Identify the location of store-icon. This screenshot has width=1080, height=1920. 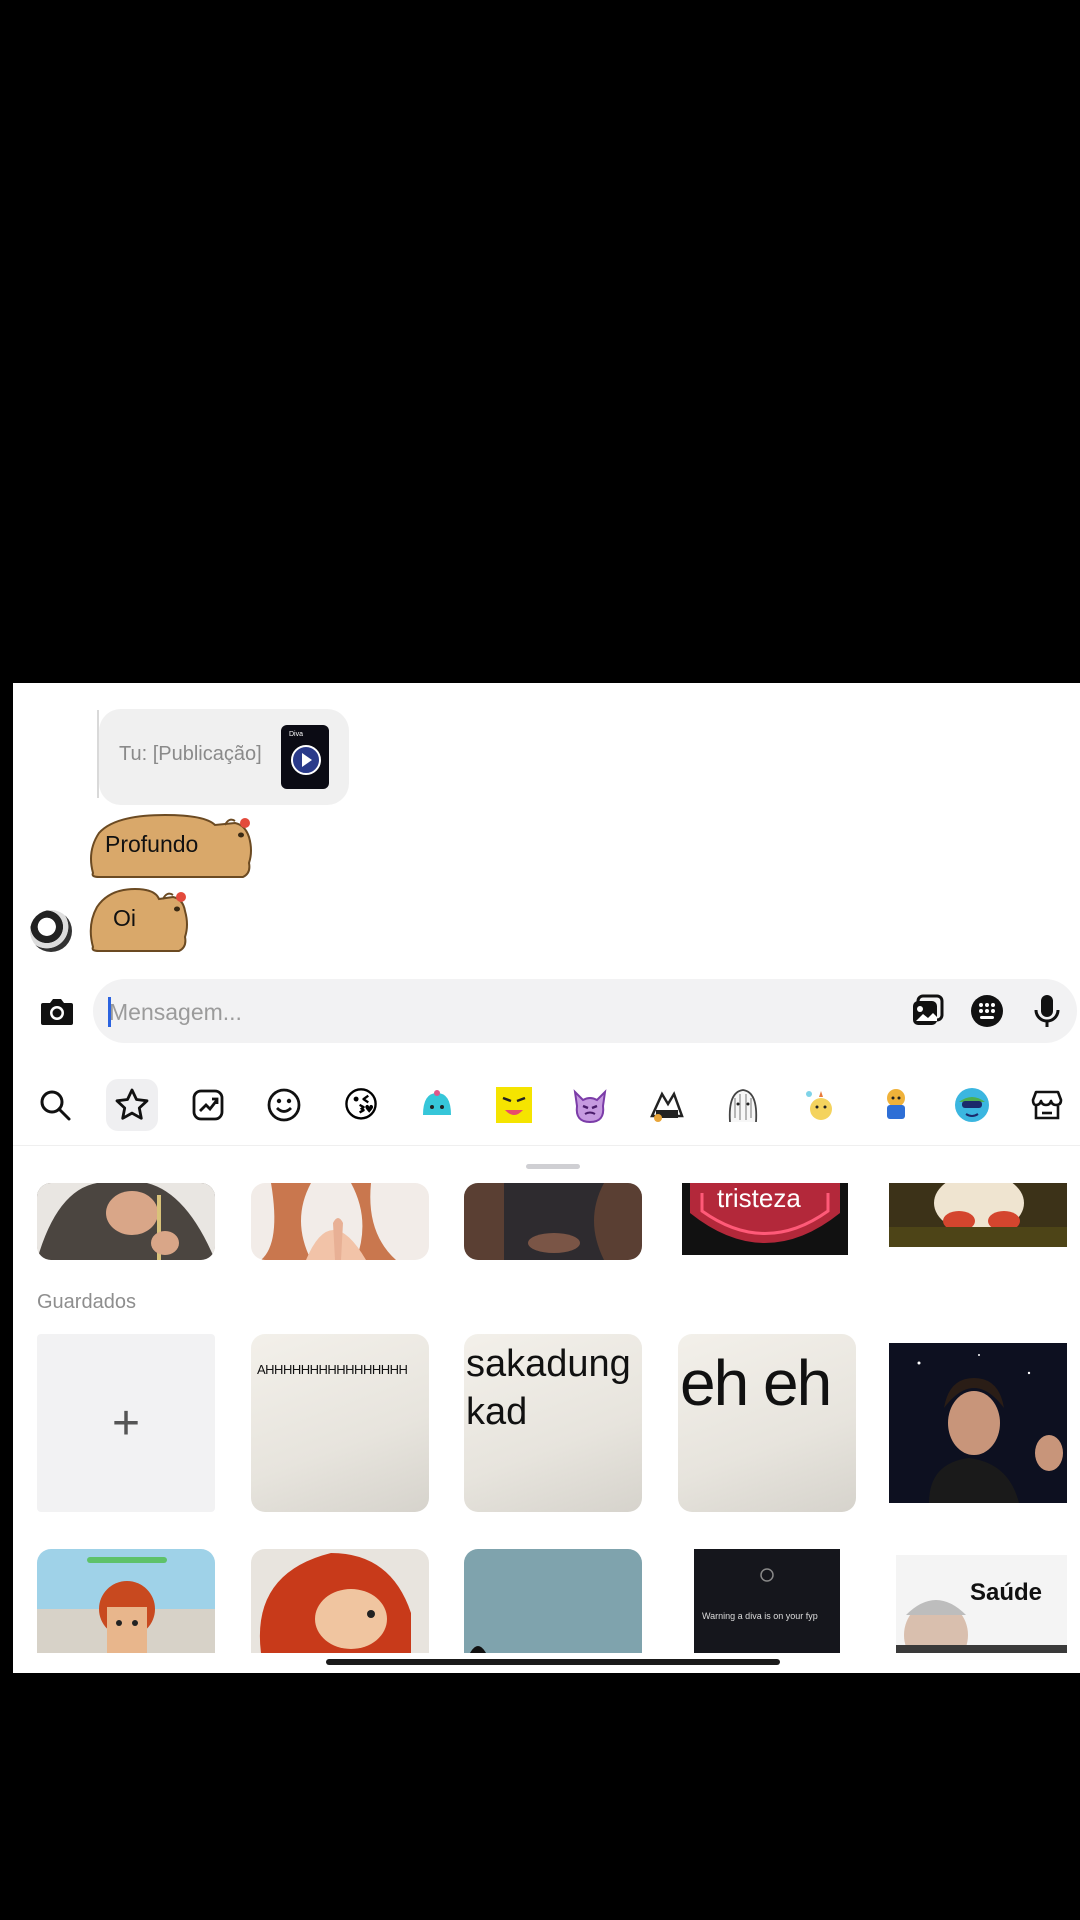
(1047, 1105).